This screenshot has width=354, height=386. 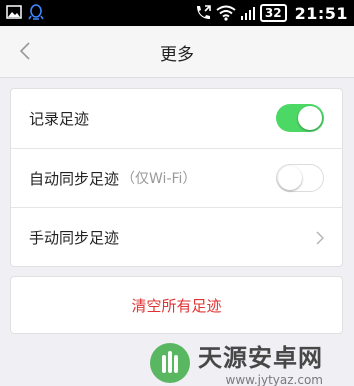 I want to click on setting-label: 记录足迹, so click(x=59, y=119).